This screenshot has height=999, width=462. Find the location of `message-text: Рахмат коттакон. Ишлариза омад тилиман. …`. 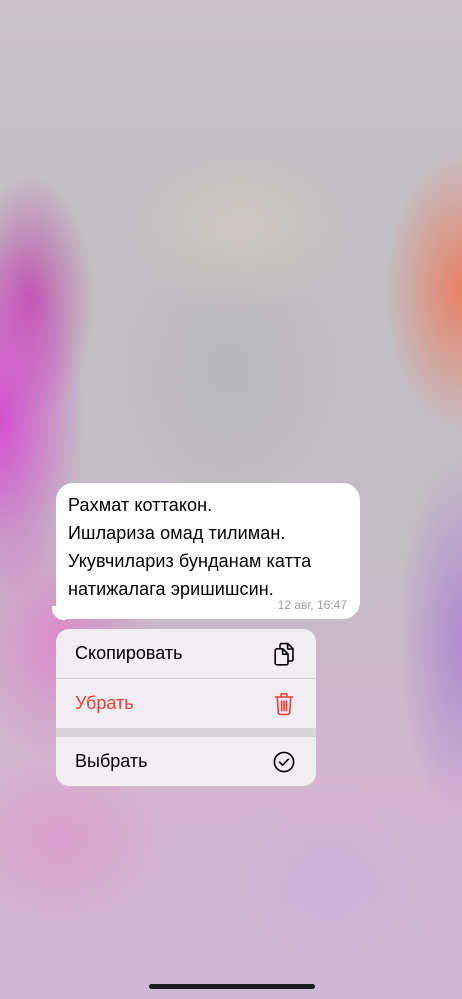

message-text: Рахмат коттакон. Ишлариза омад тилиман. … is located at coordinates (190, 547).